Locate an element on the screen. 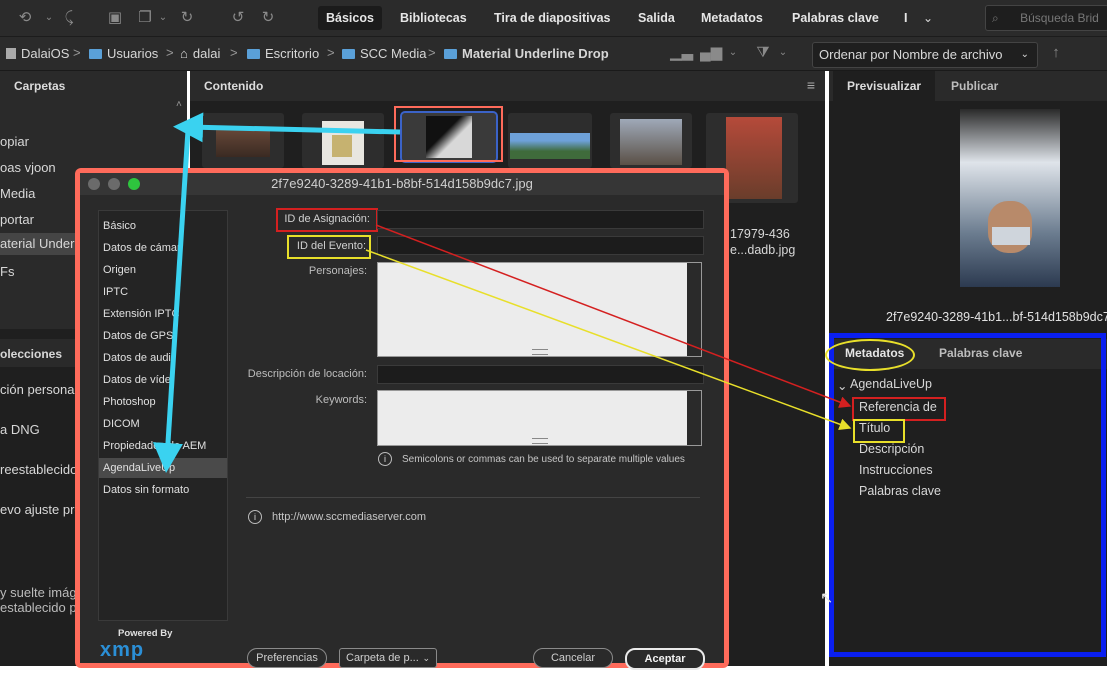 This screenshot has height=673, width=1107. tab-overflow: I is located at coordinates (905, 18).